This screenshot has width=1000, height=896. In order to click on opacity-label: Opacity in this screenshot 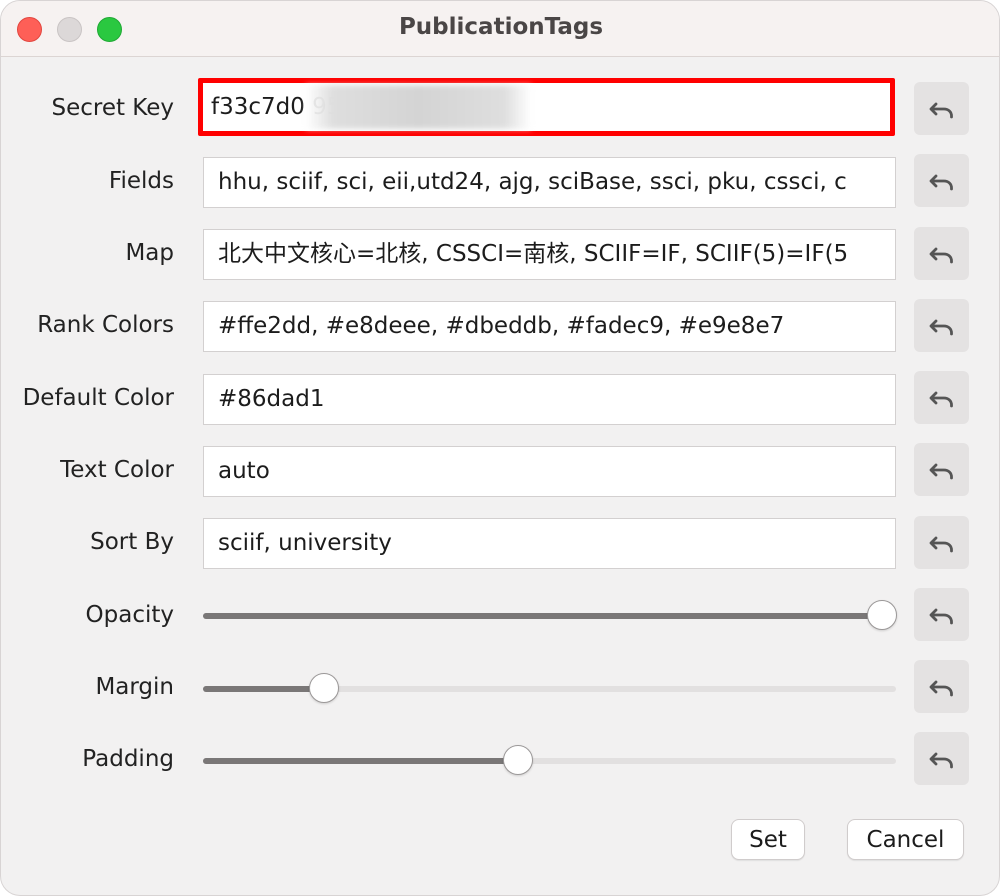, I will do `click(129, 615)`.